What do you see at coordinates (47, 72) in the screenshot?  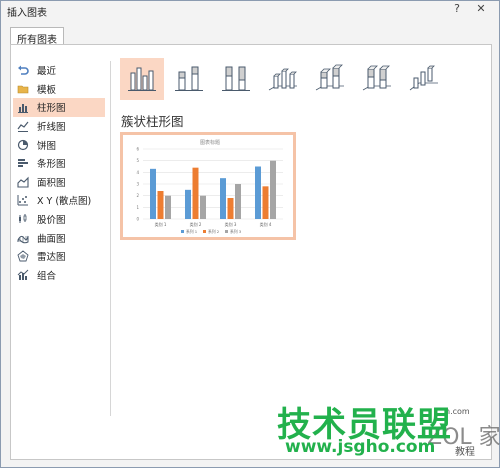 I see `sidebar-item-label: 最近` at bounding box center [47, 72].